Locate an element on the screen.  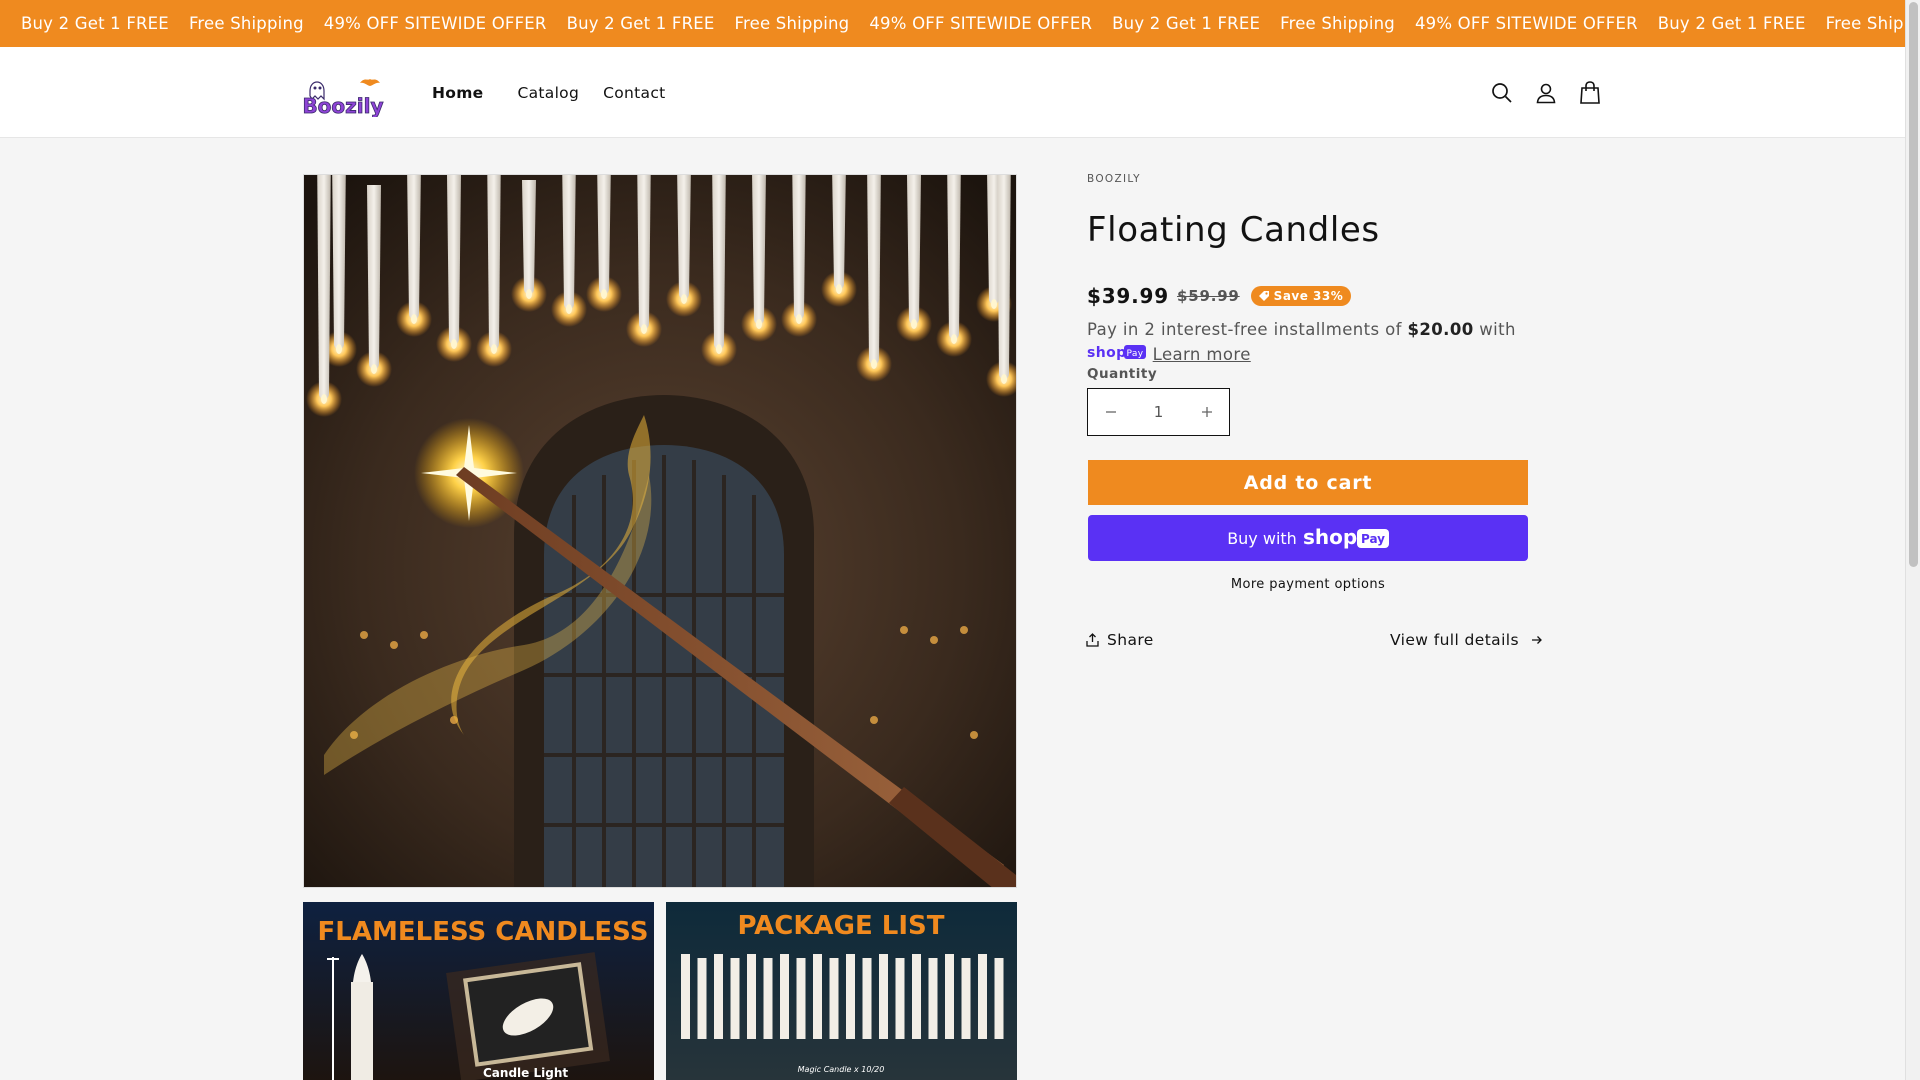
main-nav: Home Catalog Contact is located at coordinates (561, 92).